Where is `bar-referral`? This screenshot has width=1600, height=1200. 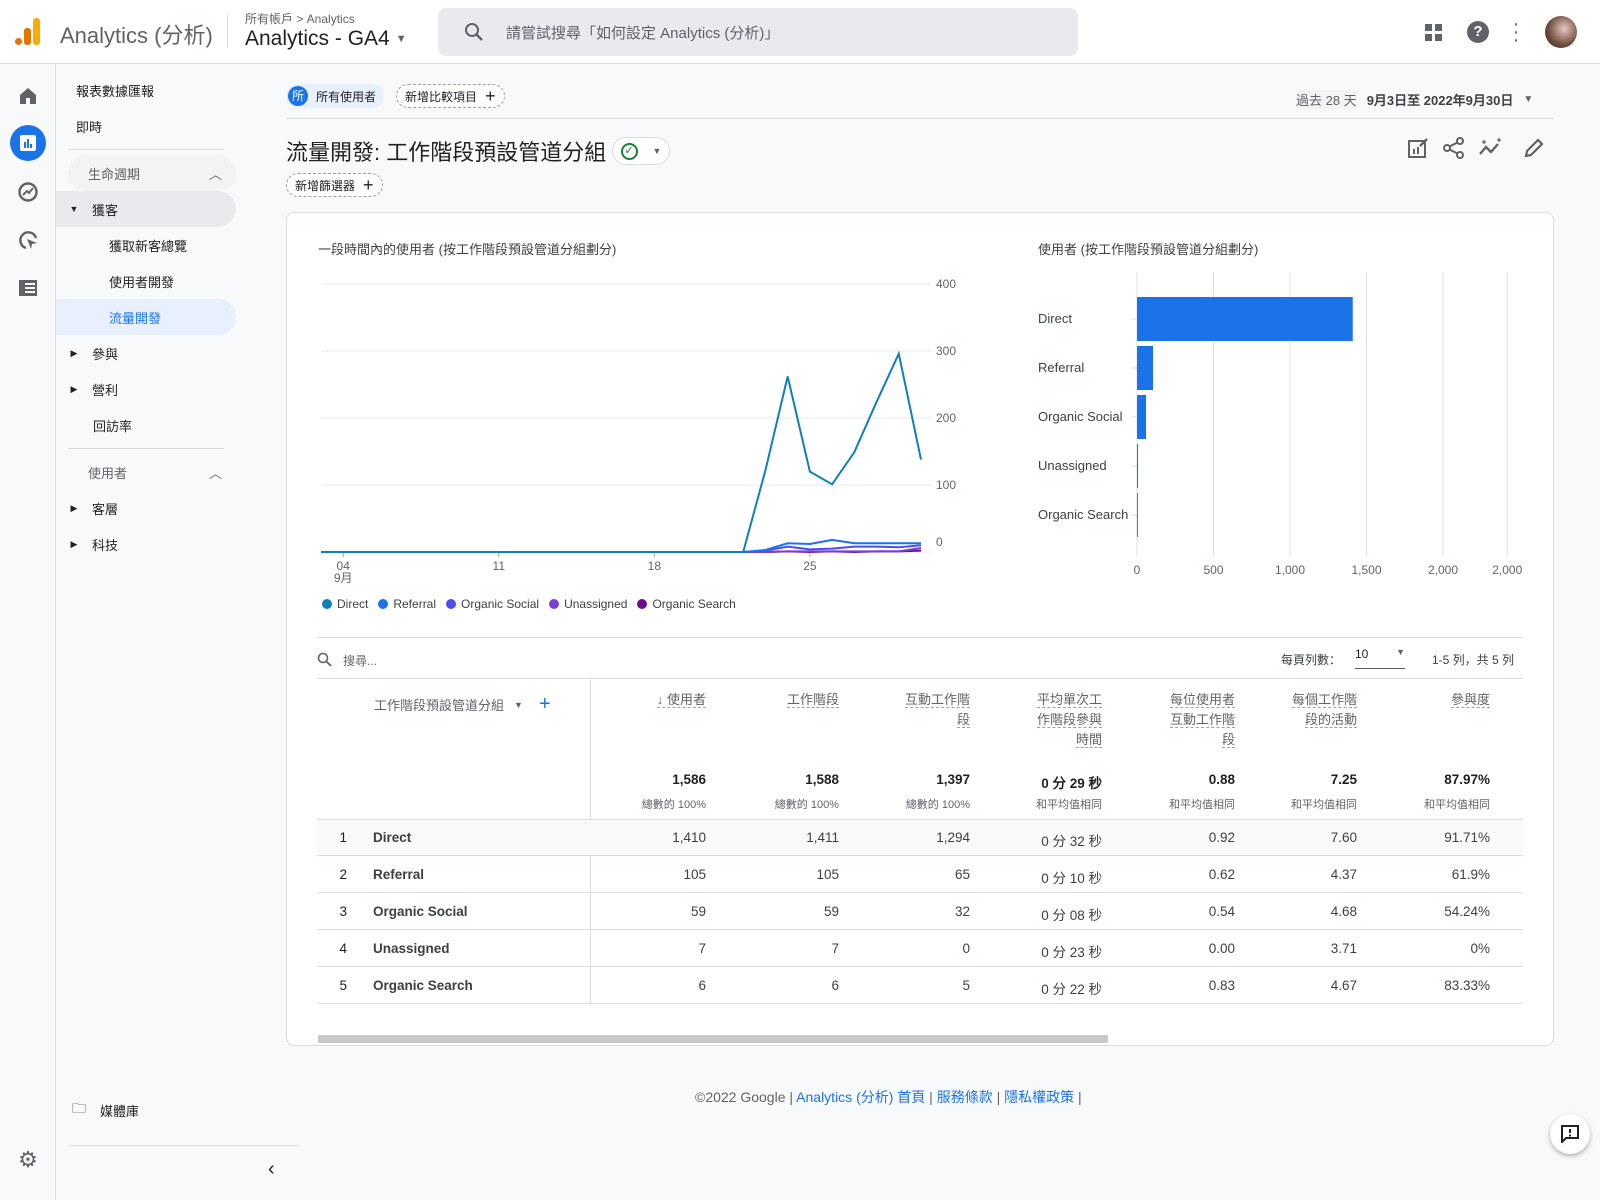
bar-referral is located at coordinates (1145, 368).